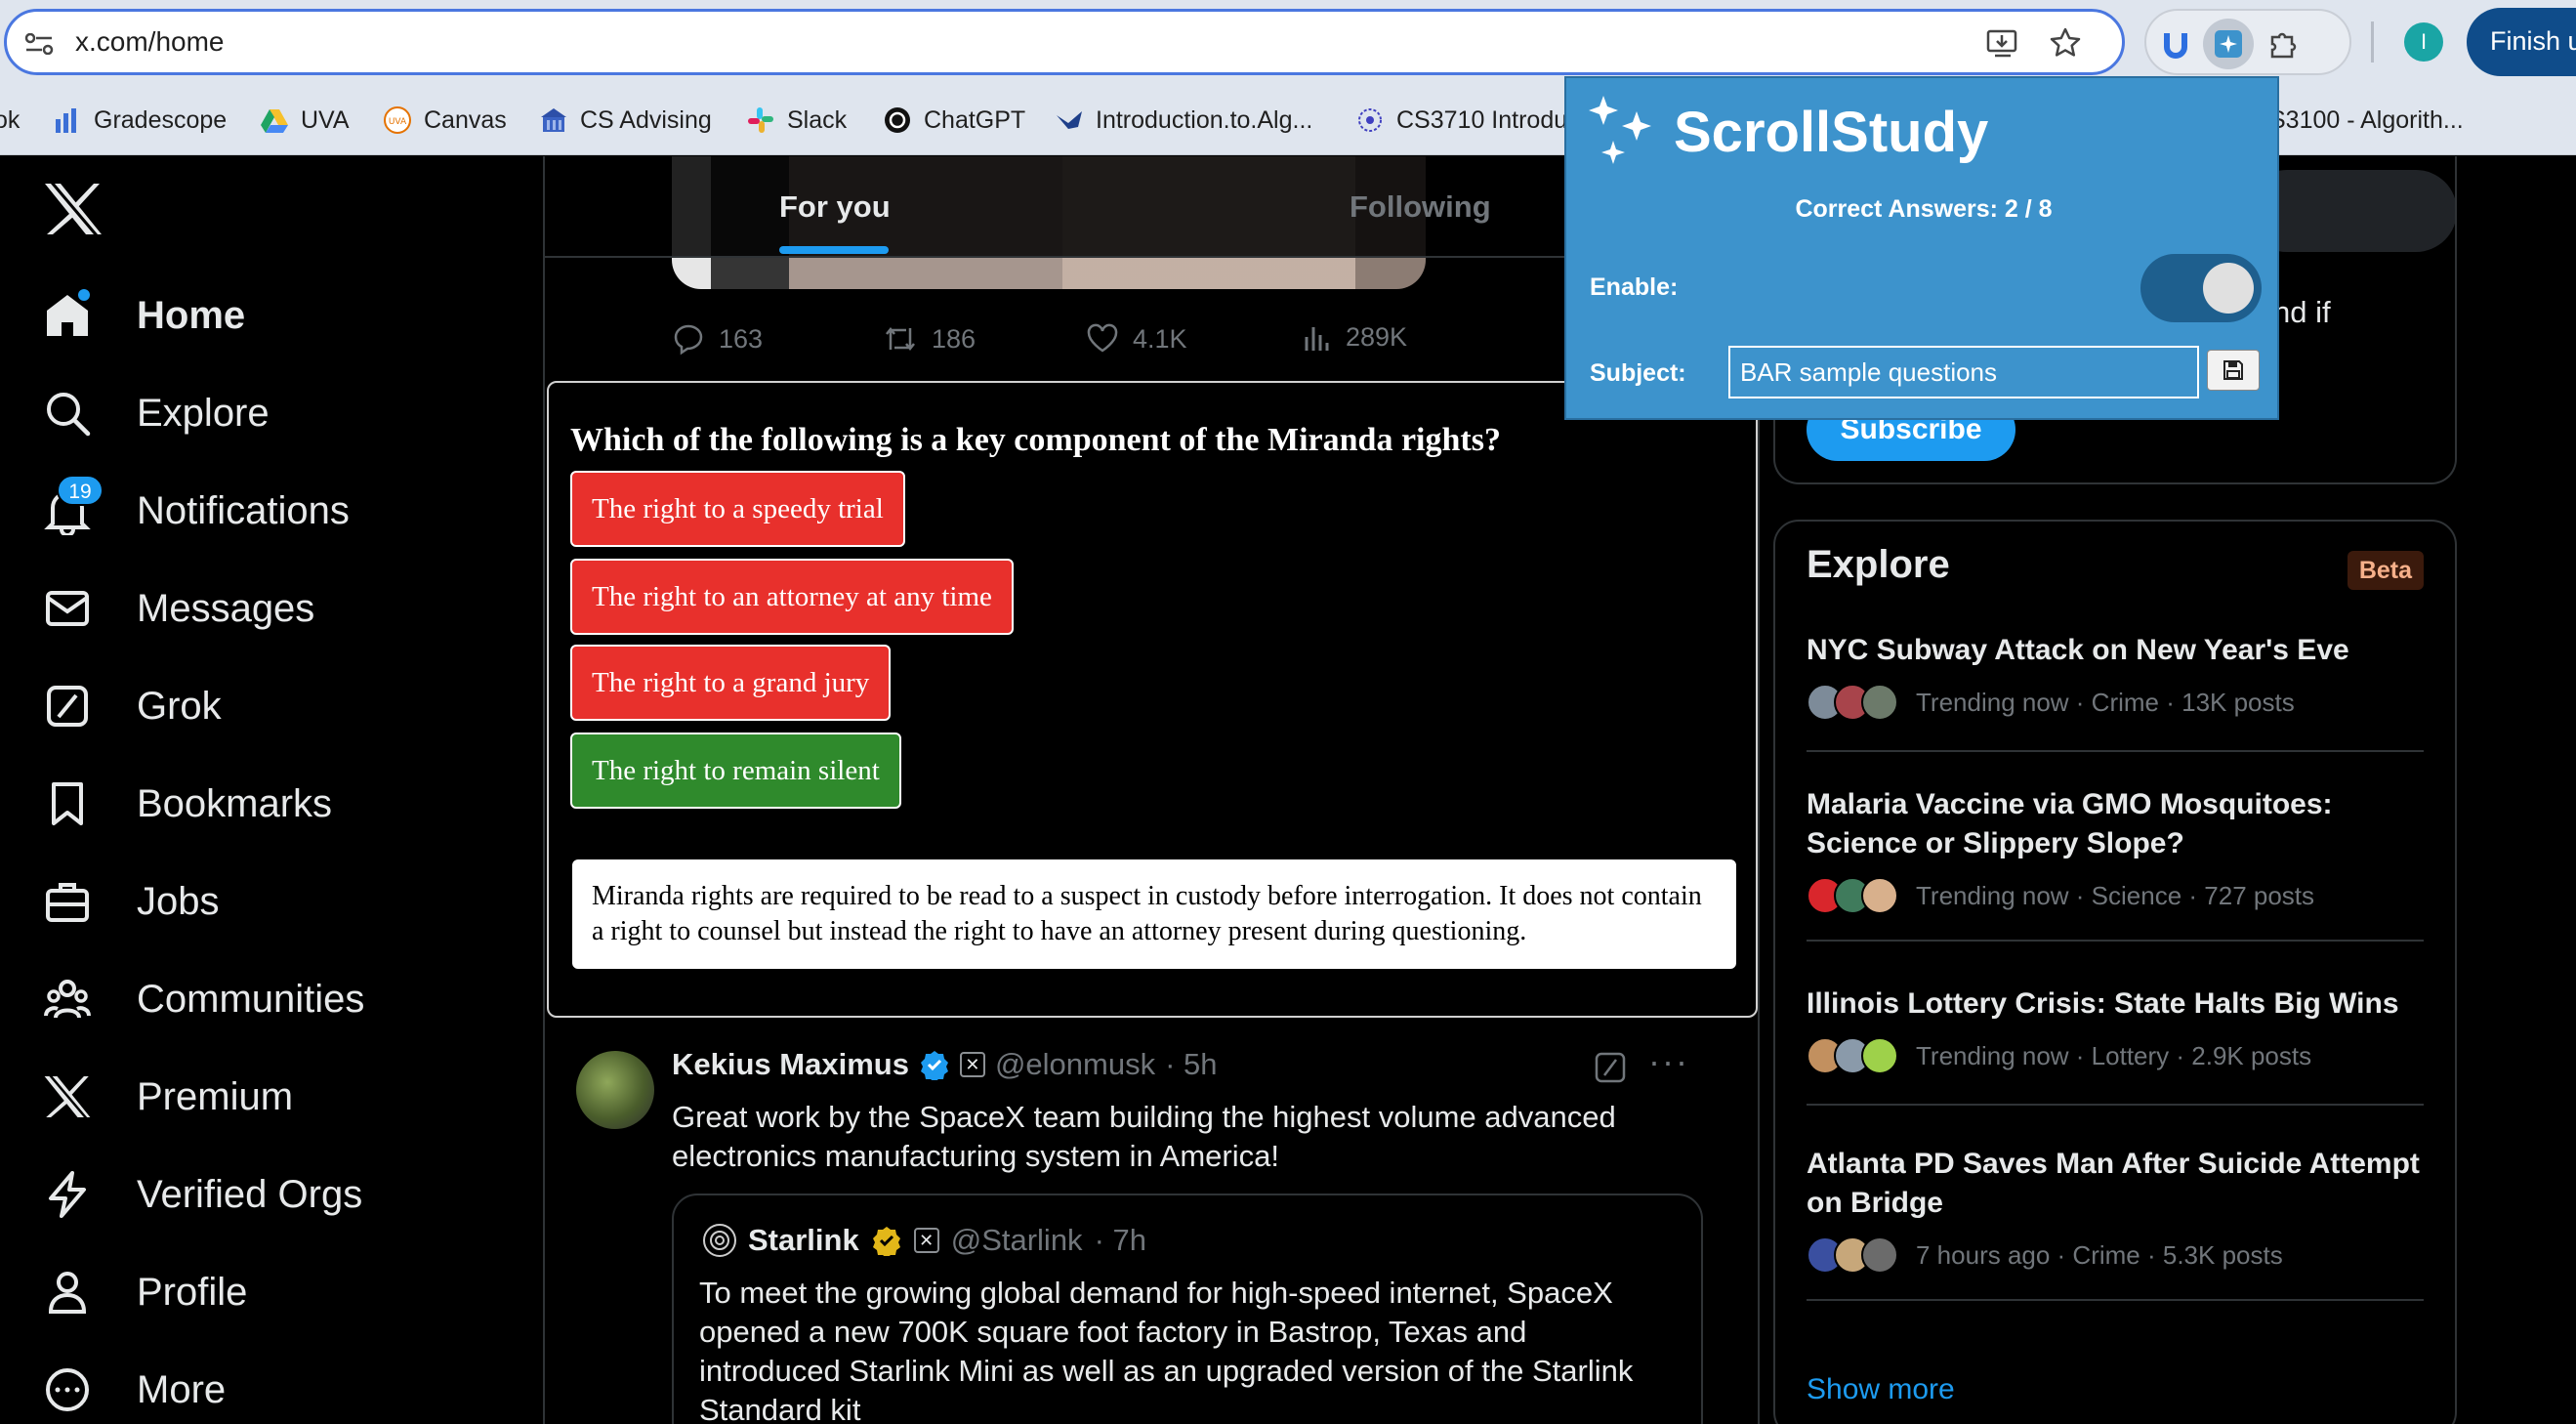 Image resolution: width=2576 pixels, height=1424 pixels. What do you see at coordinates (2003, 43) in the screenshot?
I see `install-app-icon` at bounding box center [2003, 43].